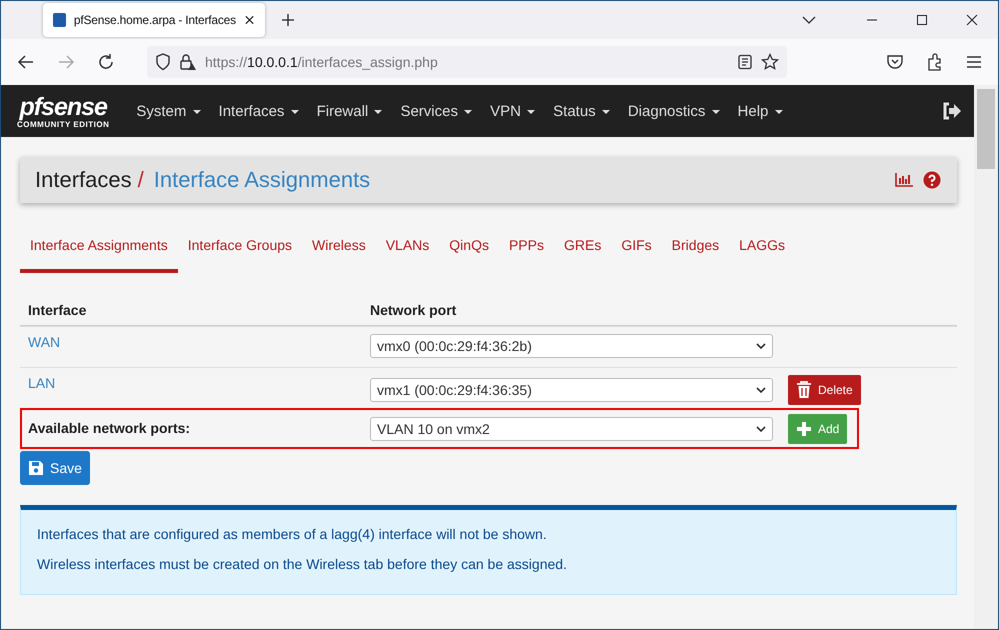 The image size is (999, 630). I want to click on tab: QinQs, so click(469, 253).